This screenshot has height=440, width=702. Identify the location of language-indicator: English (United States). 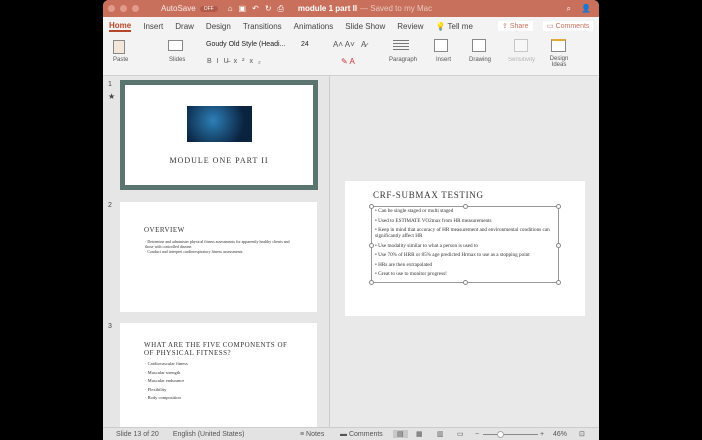
(209, 434).